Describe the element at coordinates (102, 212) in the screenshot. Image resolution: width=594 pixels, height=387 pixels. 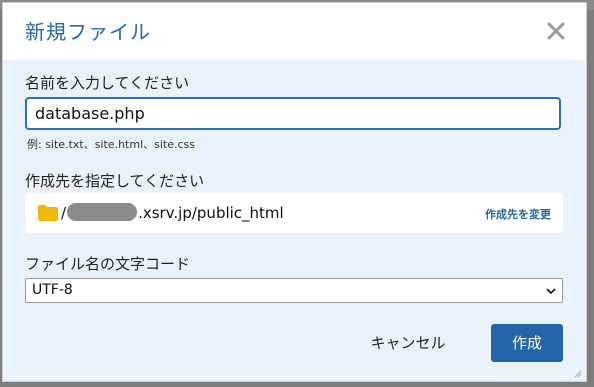
I see `redacted-domain` at that location.